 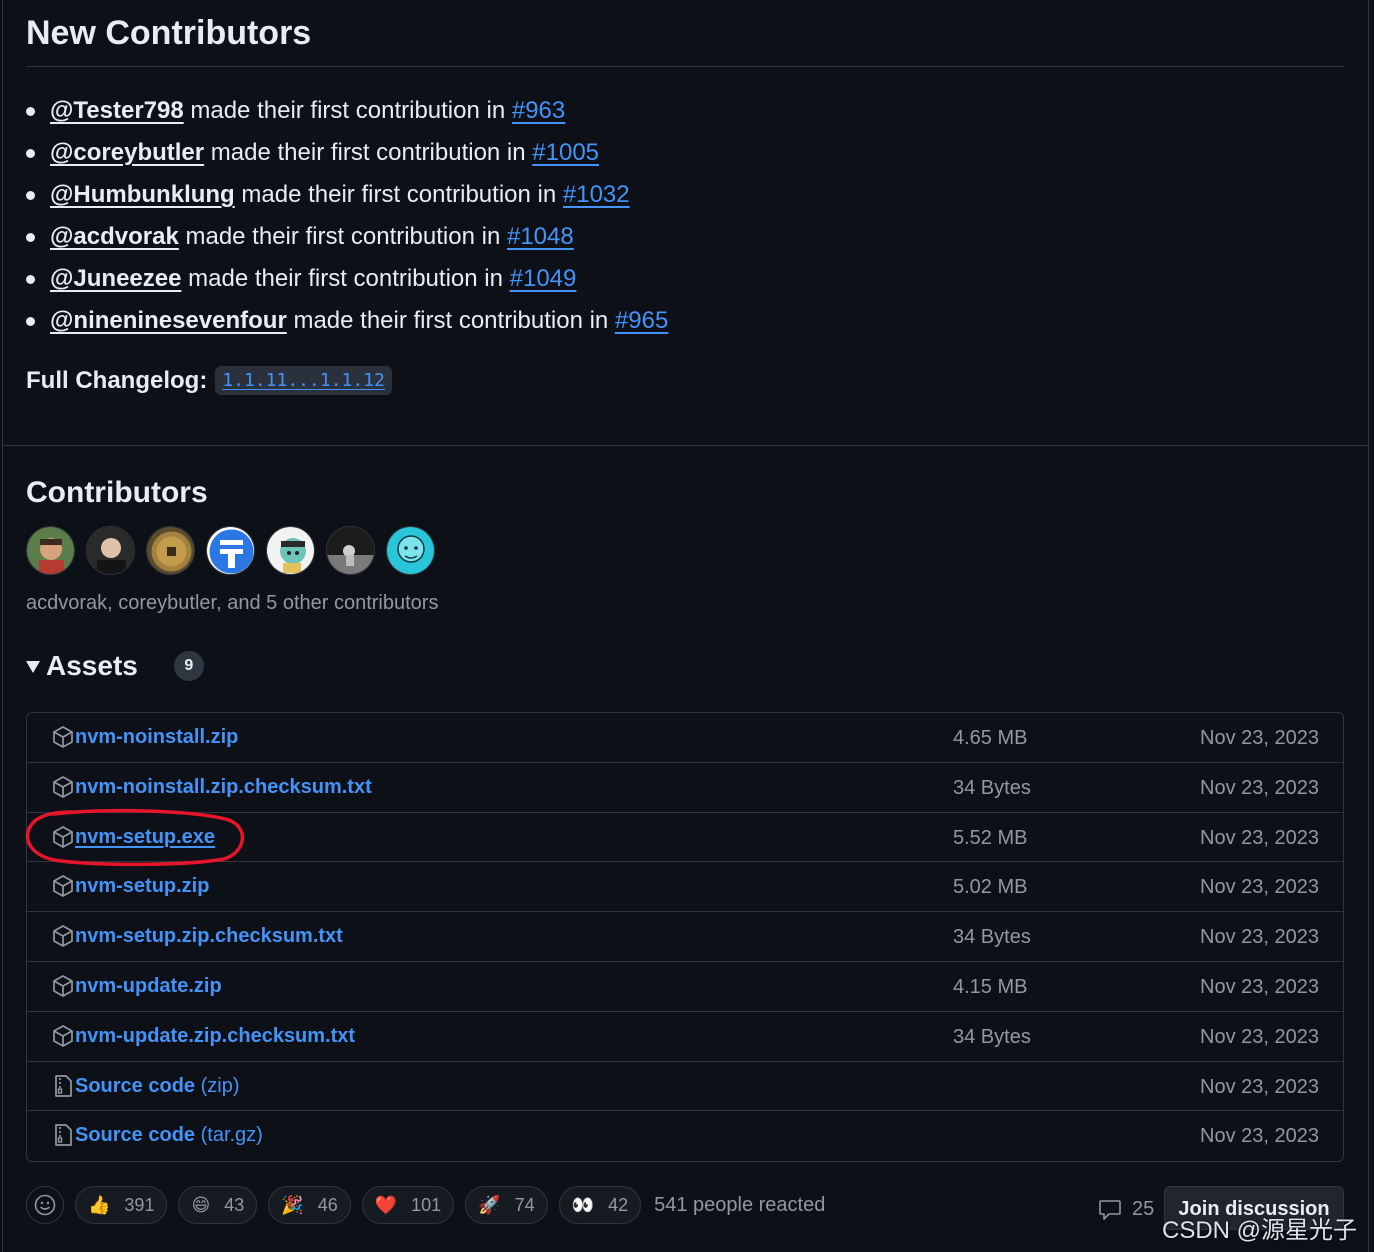 I want to click on heart-icon: ❤️, so click(x=386, y=1205).